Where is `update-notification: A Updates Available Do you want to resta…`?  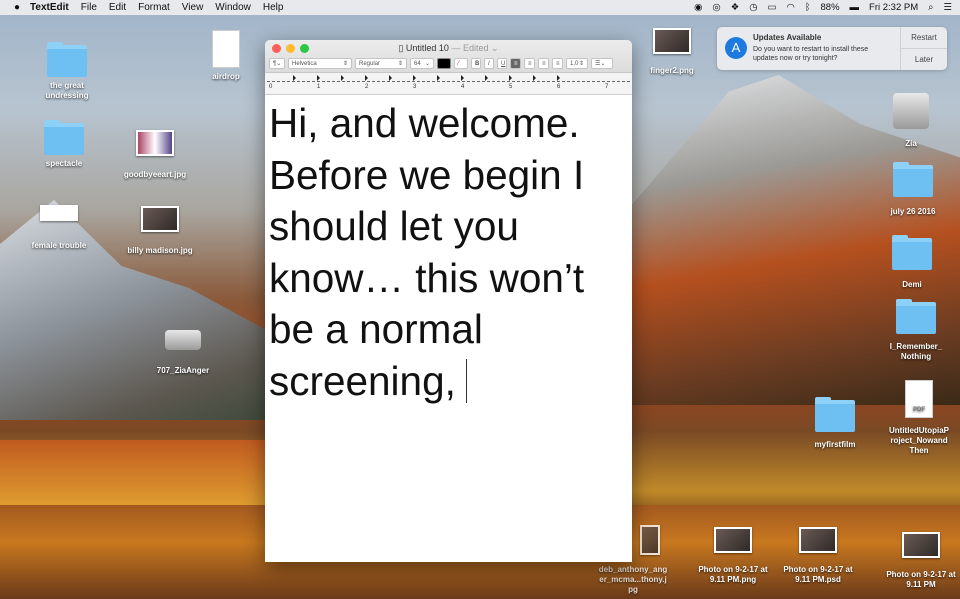 update-notification: A Updates Available Do you want to resta… is located at coordinates (832, 48).